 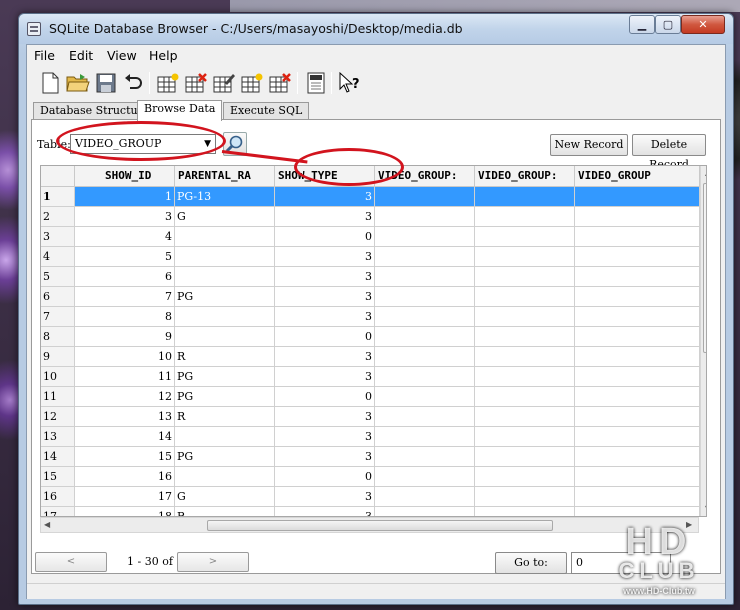 What do you see at coordinates (78, 83) in the screenshot?
I see `open-database-icon` at bounding box center [78, 83].